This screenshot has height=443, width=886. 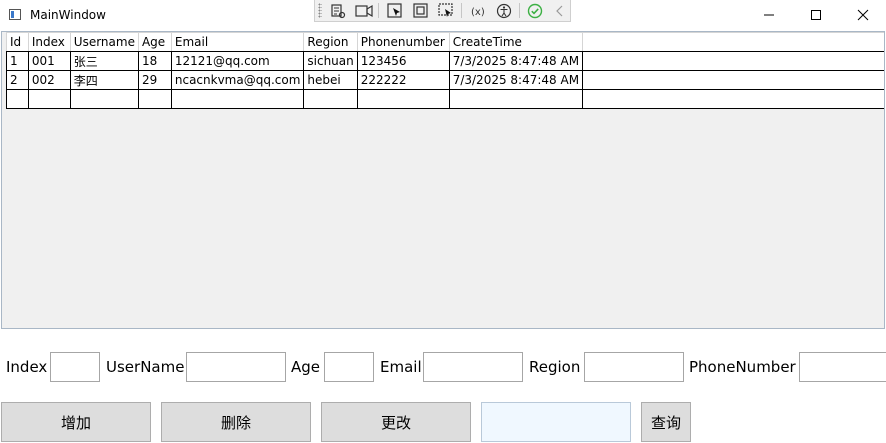 What do you see at coordinates (733, 42) in the screenshot?
I see `column-header-filler` at bounding box center [733, 42].